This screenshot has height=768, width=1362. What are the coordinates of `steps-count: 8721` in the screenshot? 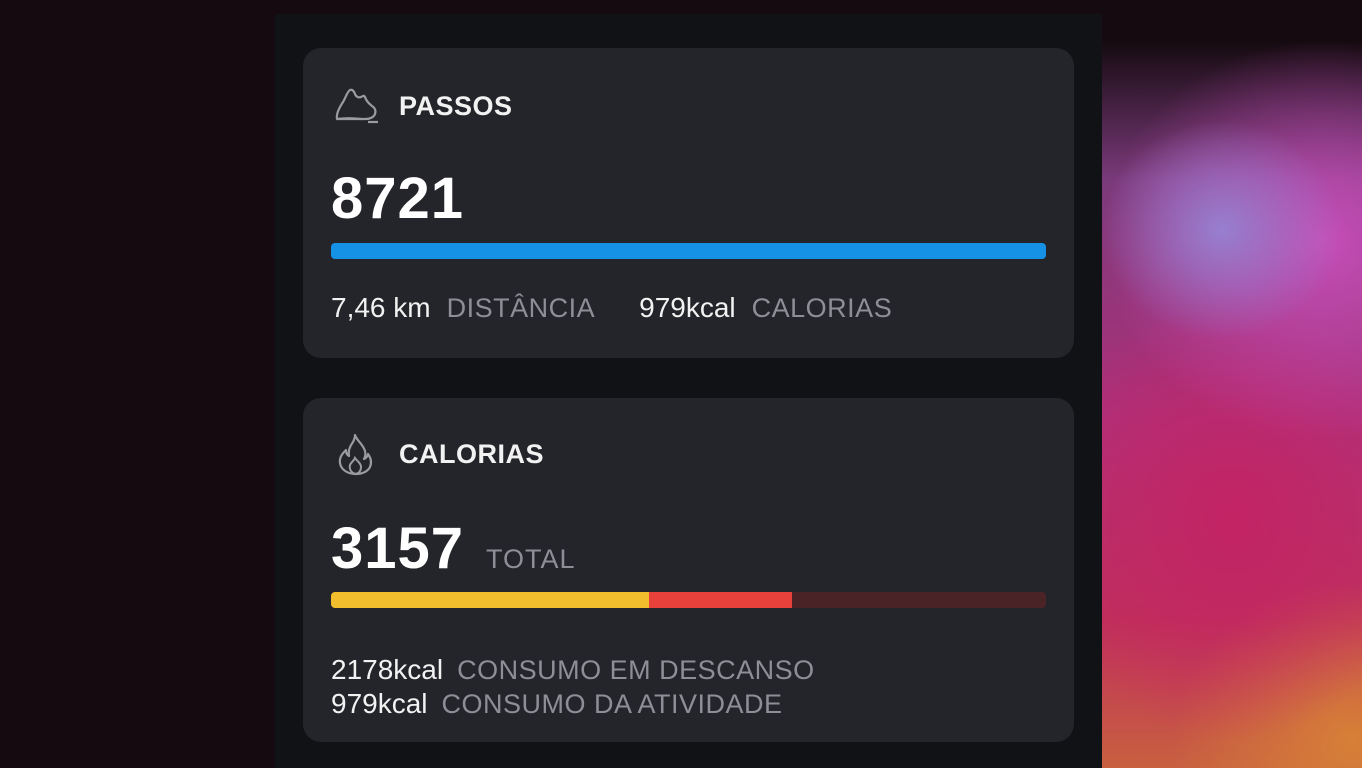 It's located at (398, 198).